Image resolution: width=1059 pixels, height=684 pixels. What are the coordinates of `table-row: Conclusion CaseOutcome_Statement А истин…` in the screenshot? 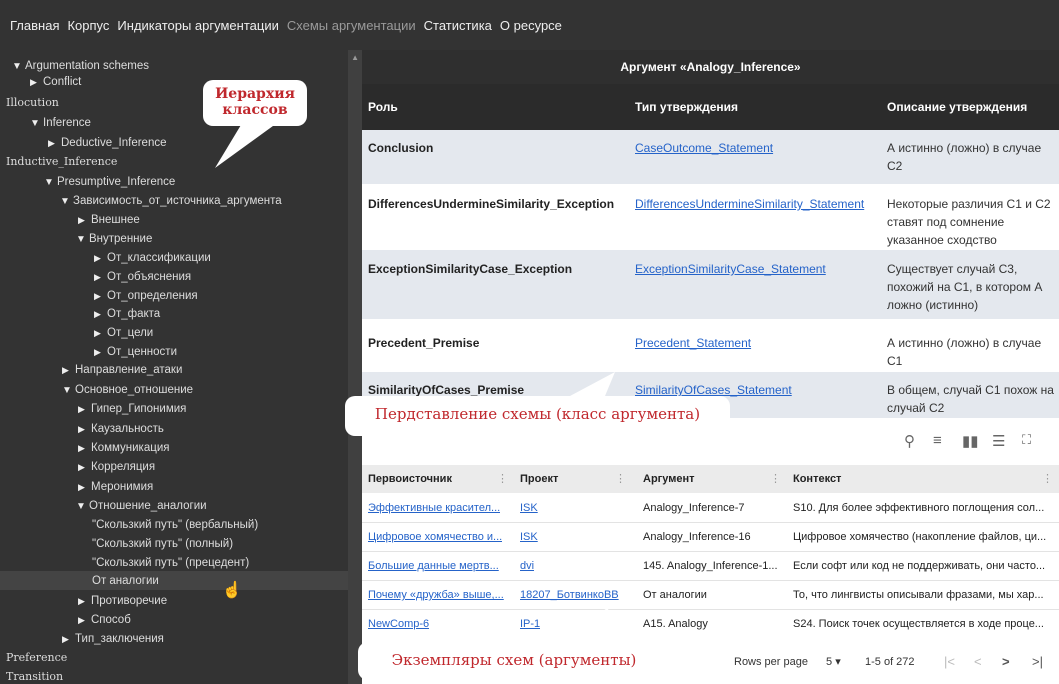 It's located at (710, 157).